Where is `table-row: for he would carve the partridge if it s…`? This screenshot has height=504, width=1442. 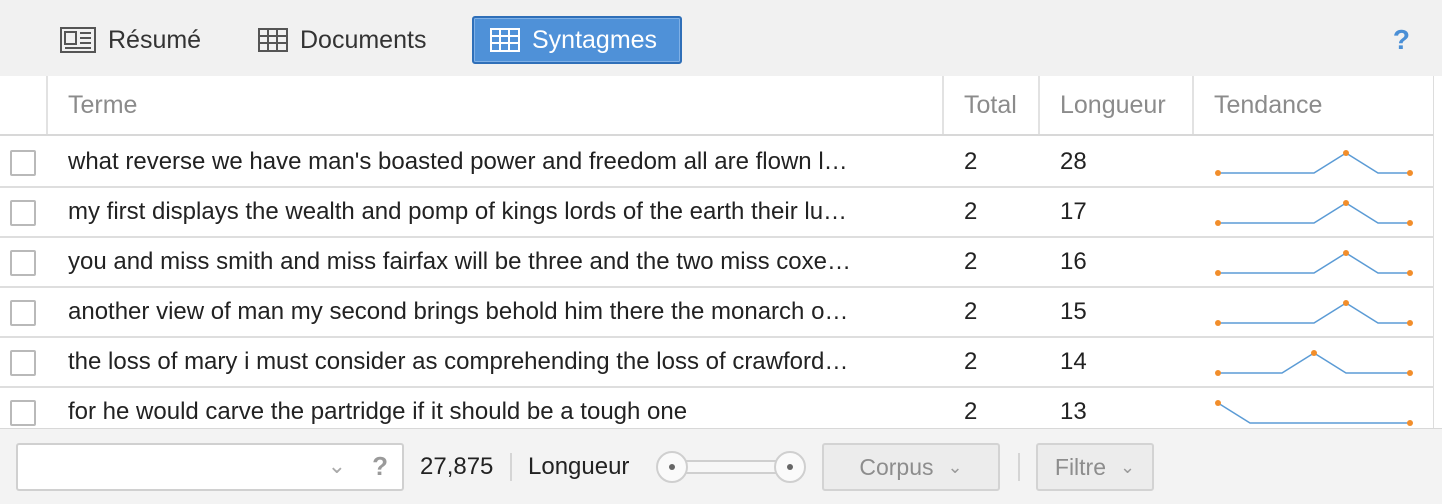 table-row: for he would carve the partridge if it s… is located at coordinates (716, 408).